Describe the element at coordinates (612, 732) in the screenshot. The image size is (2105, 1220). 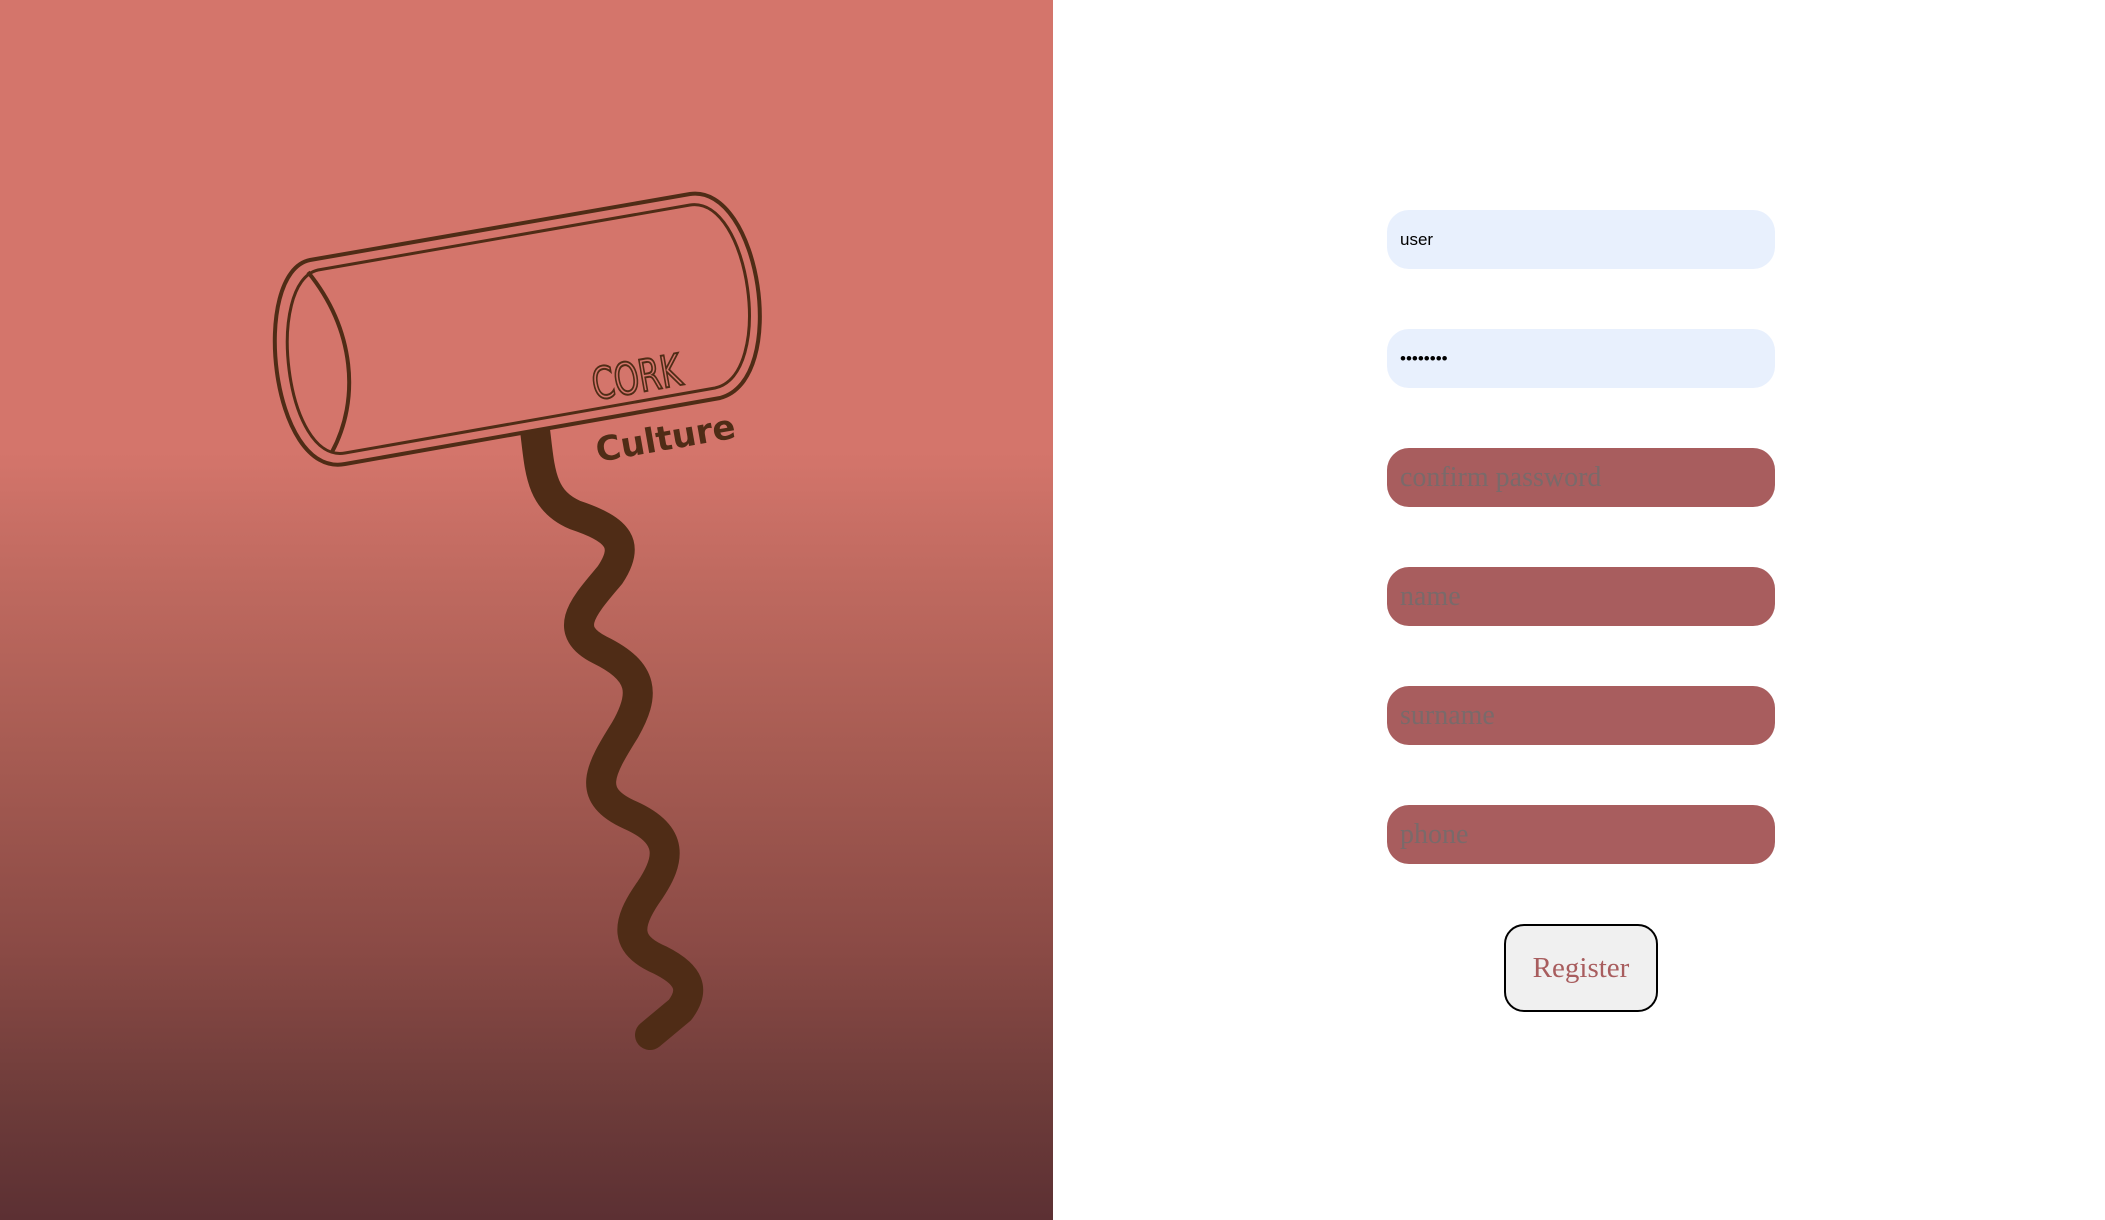
I see `corkscrew-spiral` at that location.